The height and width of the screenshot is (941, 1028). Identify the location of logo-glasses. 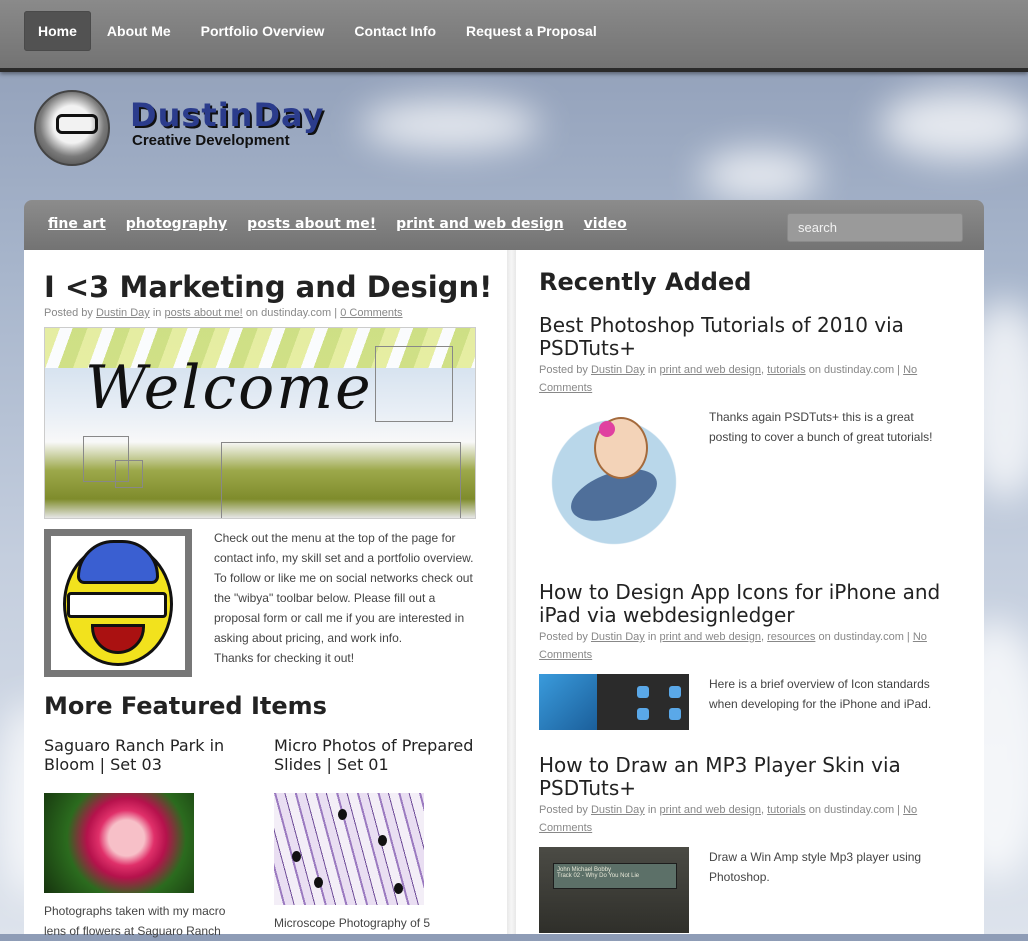
(77, 124).